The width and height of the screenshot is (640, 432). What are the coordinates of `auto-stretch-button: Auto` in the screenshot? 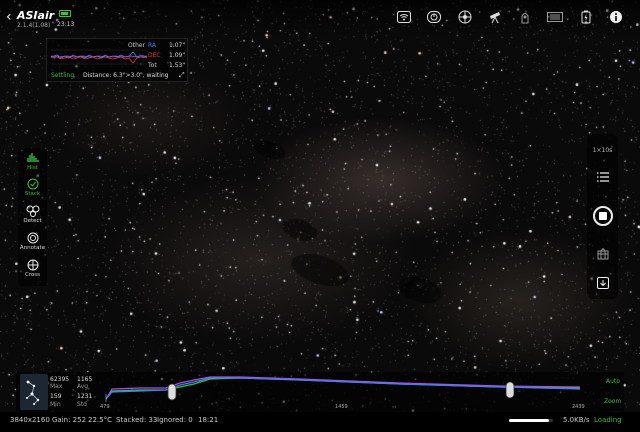 It's located at (613, 381).